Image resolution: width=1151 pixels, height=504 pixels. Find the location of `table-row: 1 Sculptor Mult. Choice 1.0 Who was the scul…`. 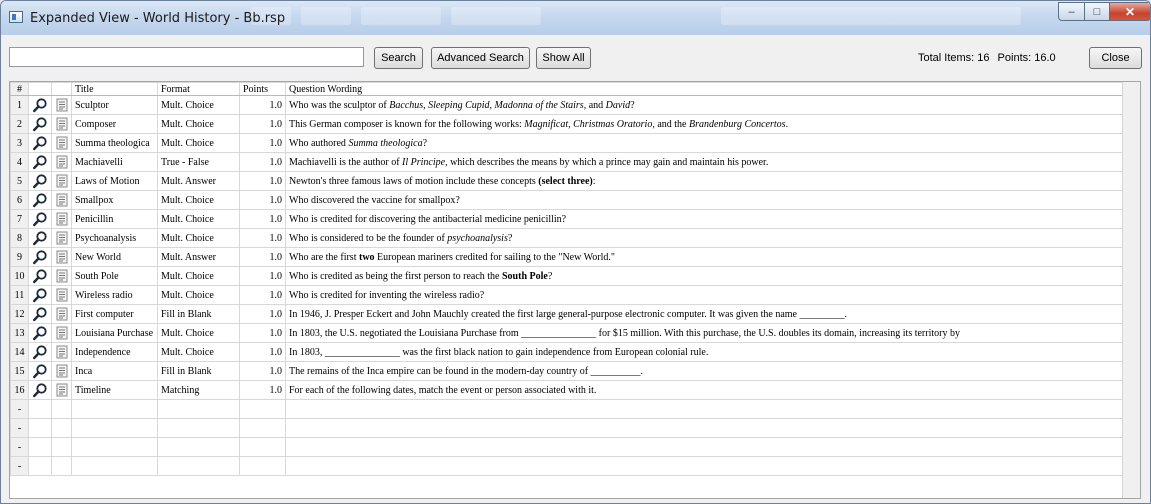

table-row: 1 Sculptor Mult. Choice 1.0 Who was the scul… is located at coordinates (571, 105).